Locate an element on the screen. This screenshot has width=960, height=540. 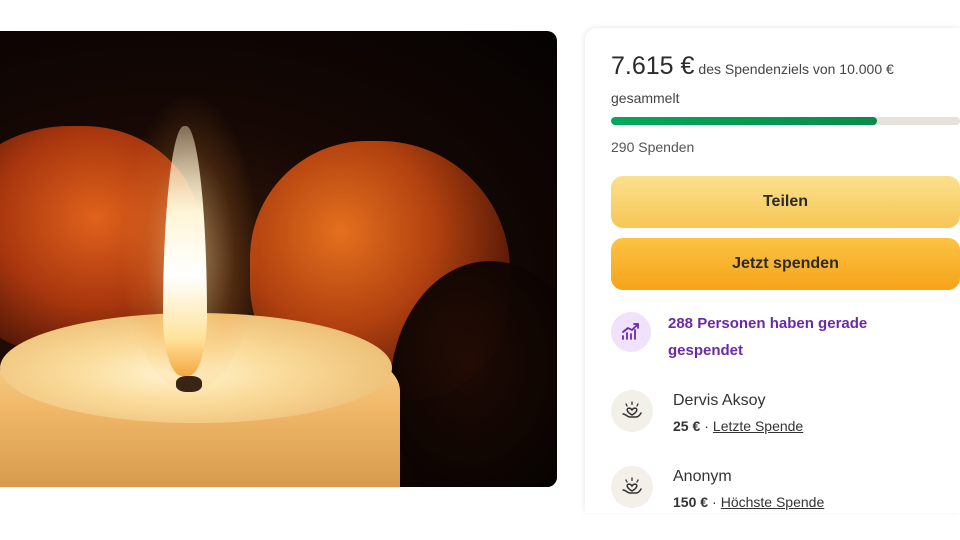
donor-name: Anonym is located at coordinates (702, 476).